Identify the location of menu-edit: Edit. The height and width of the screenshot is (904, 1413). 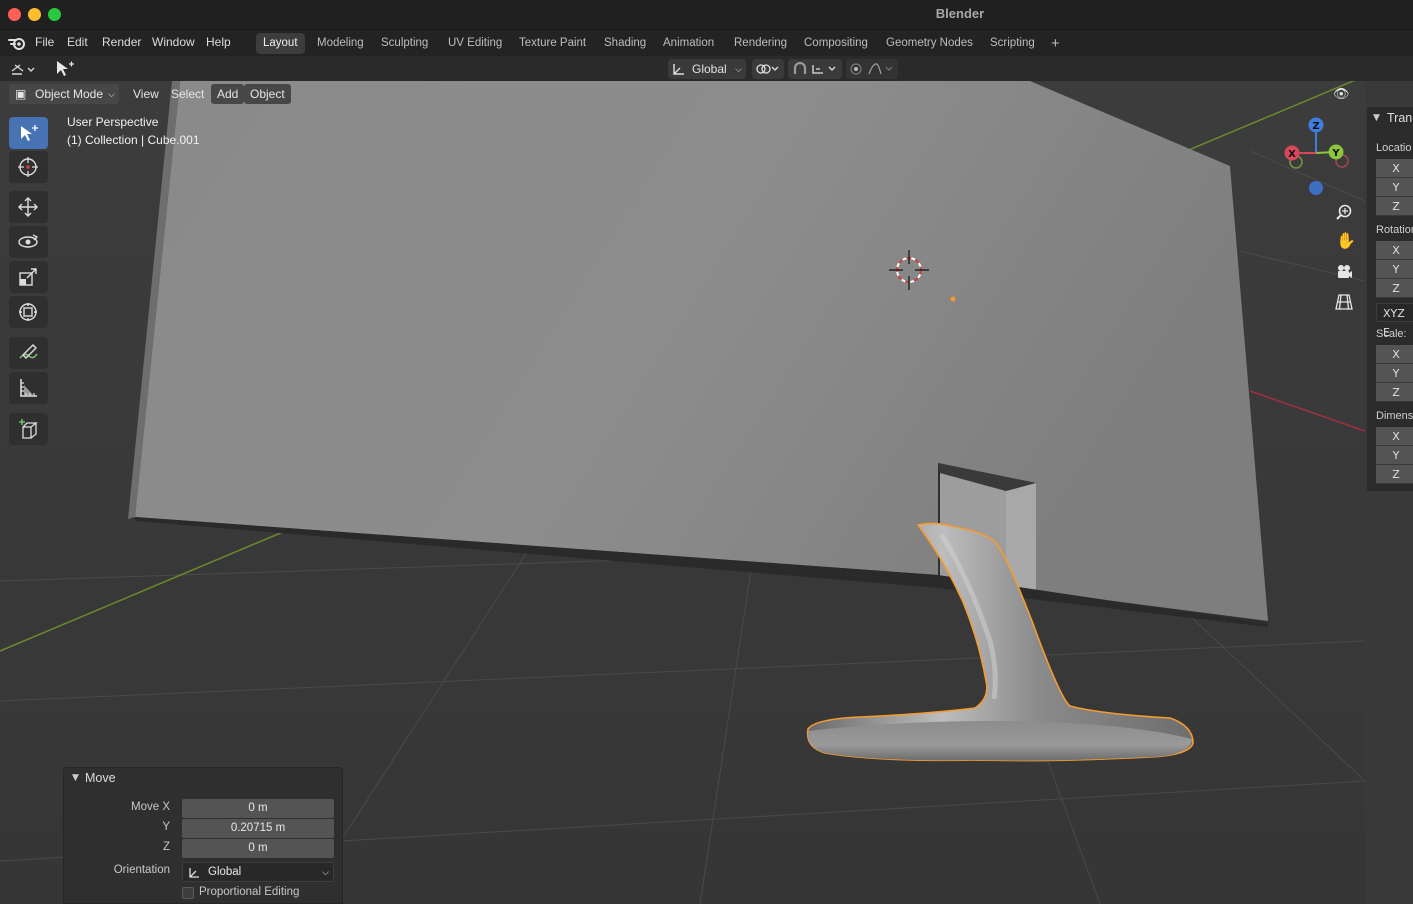
(77, 42).